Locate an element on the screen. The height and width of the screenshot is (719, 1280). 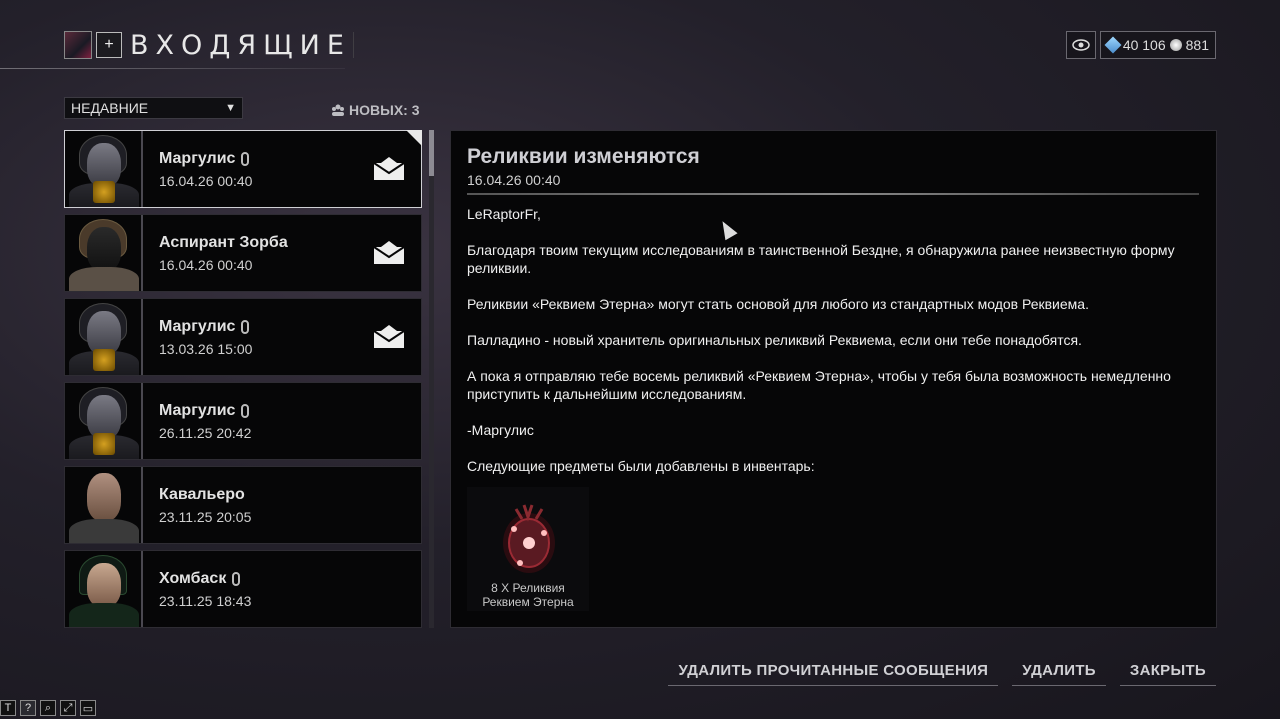
message-list-scrollbar is located at coordinates (431, 379).